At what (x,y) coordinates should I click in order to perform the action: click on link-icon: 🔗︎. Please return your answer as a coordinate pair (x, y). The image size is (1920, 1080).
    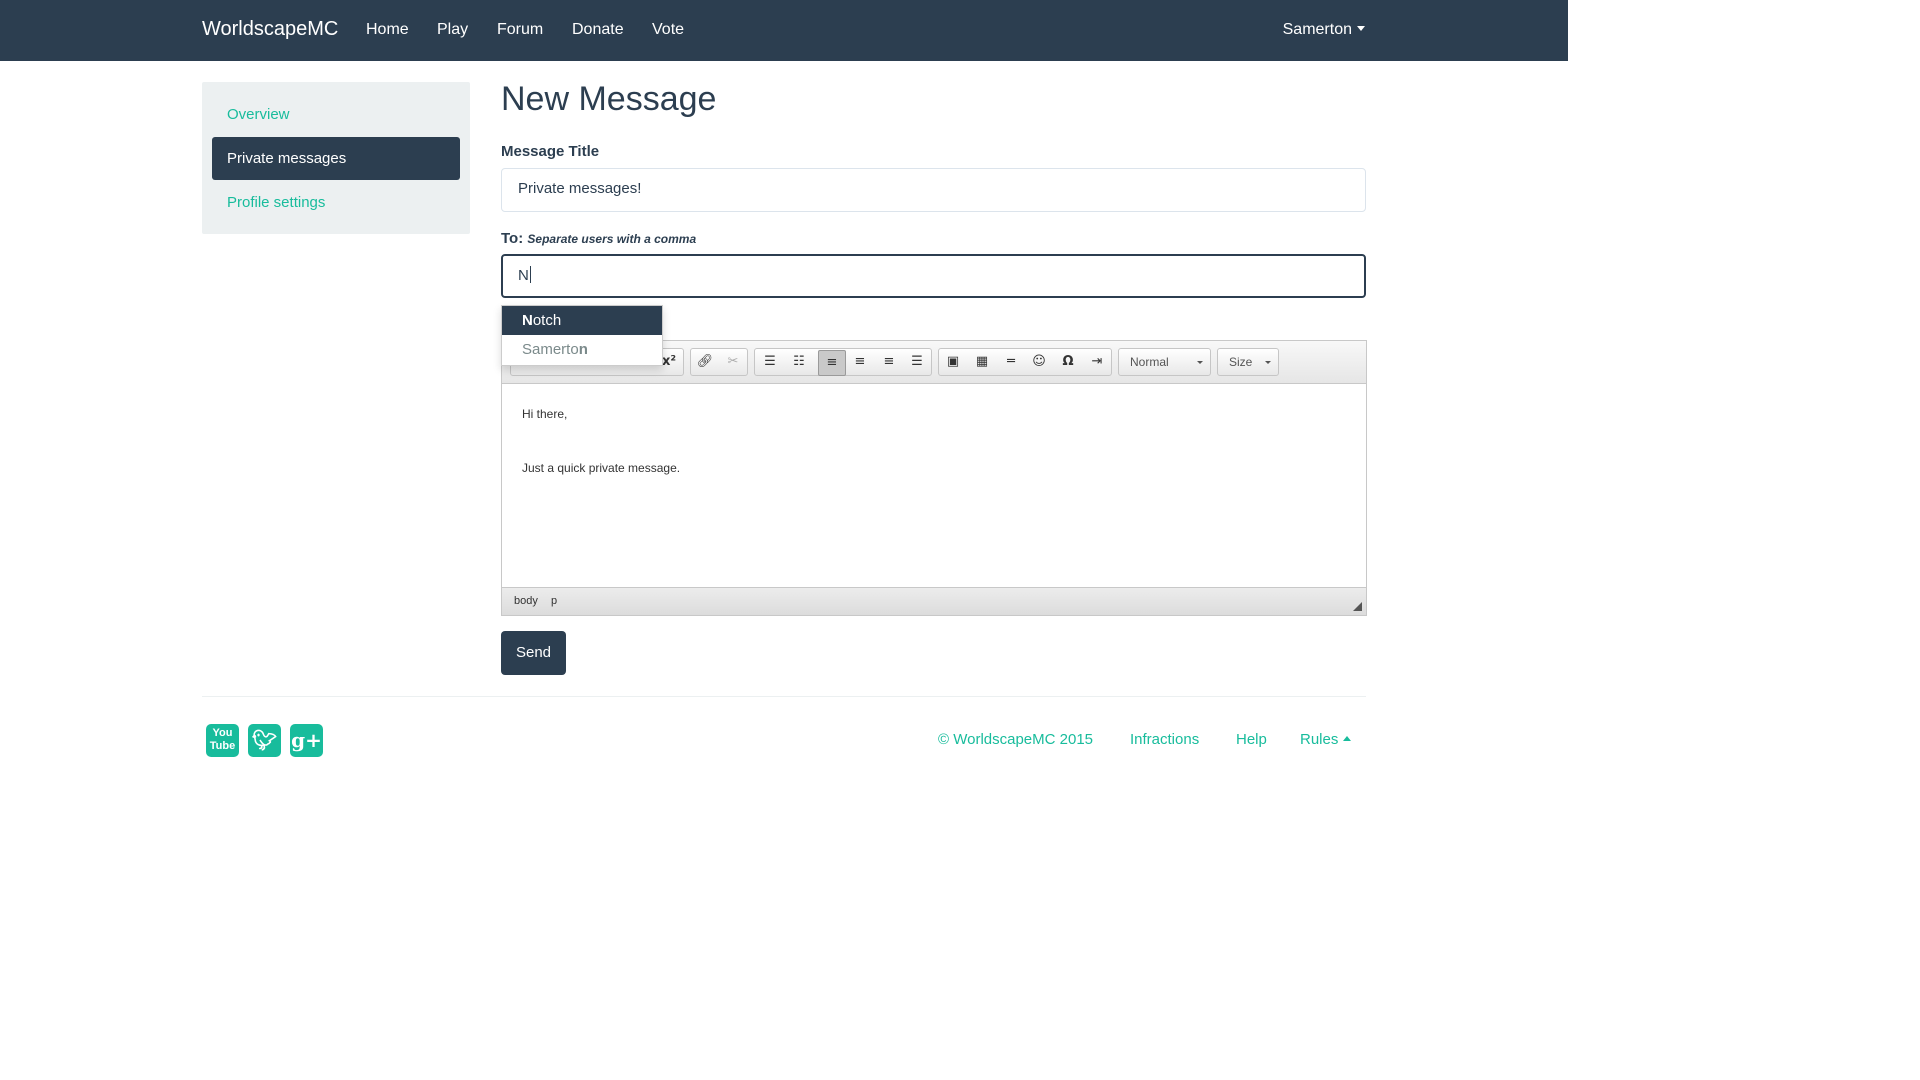
    Looking at the image, I should click on (705, 362).